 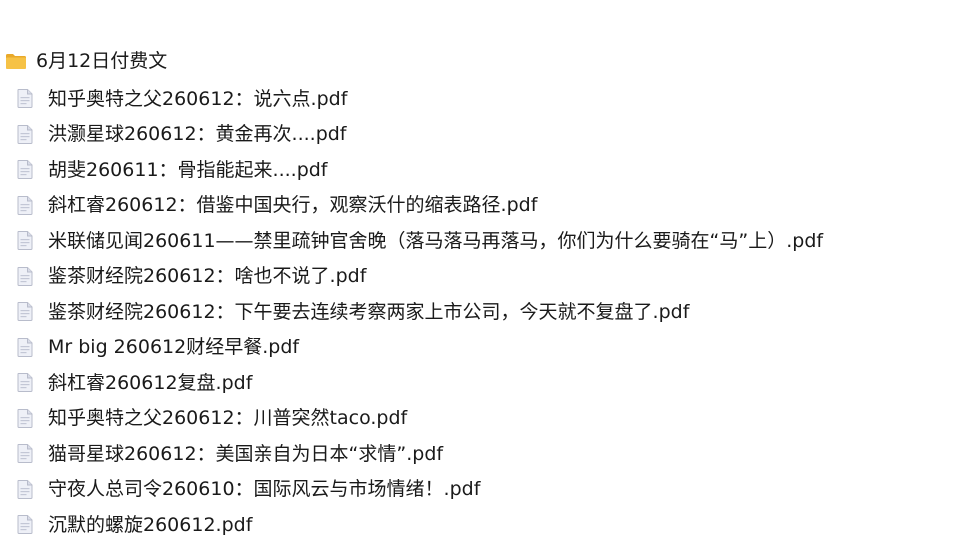 What do you see at coordinates (420, 99) in the screenshot?
I see `file-item: 知乎奥特之父260612：说六点.pdf` at bounding box center [420, 99].